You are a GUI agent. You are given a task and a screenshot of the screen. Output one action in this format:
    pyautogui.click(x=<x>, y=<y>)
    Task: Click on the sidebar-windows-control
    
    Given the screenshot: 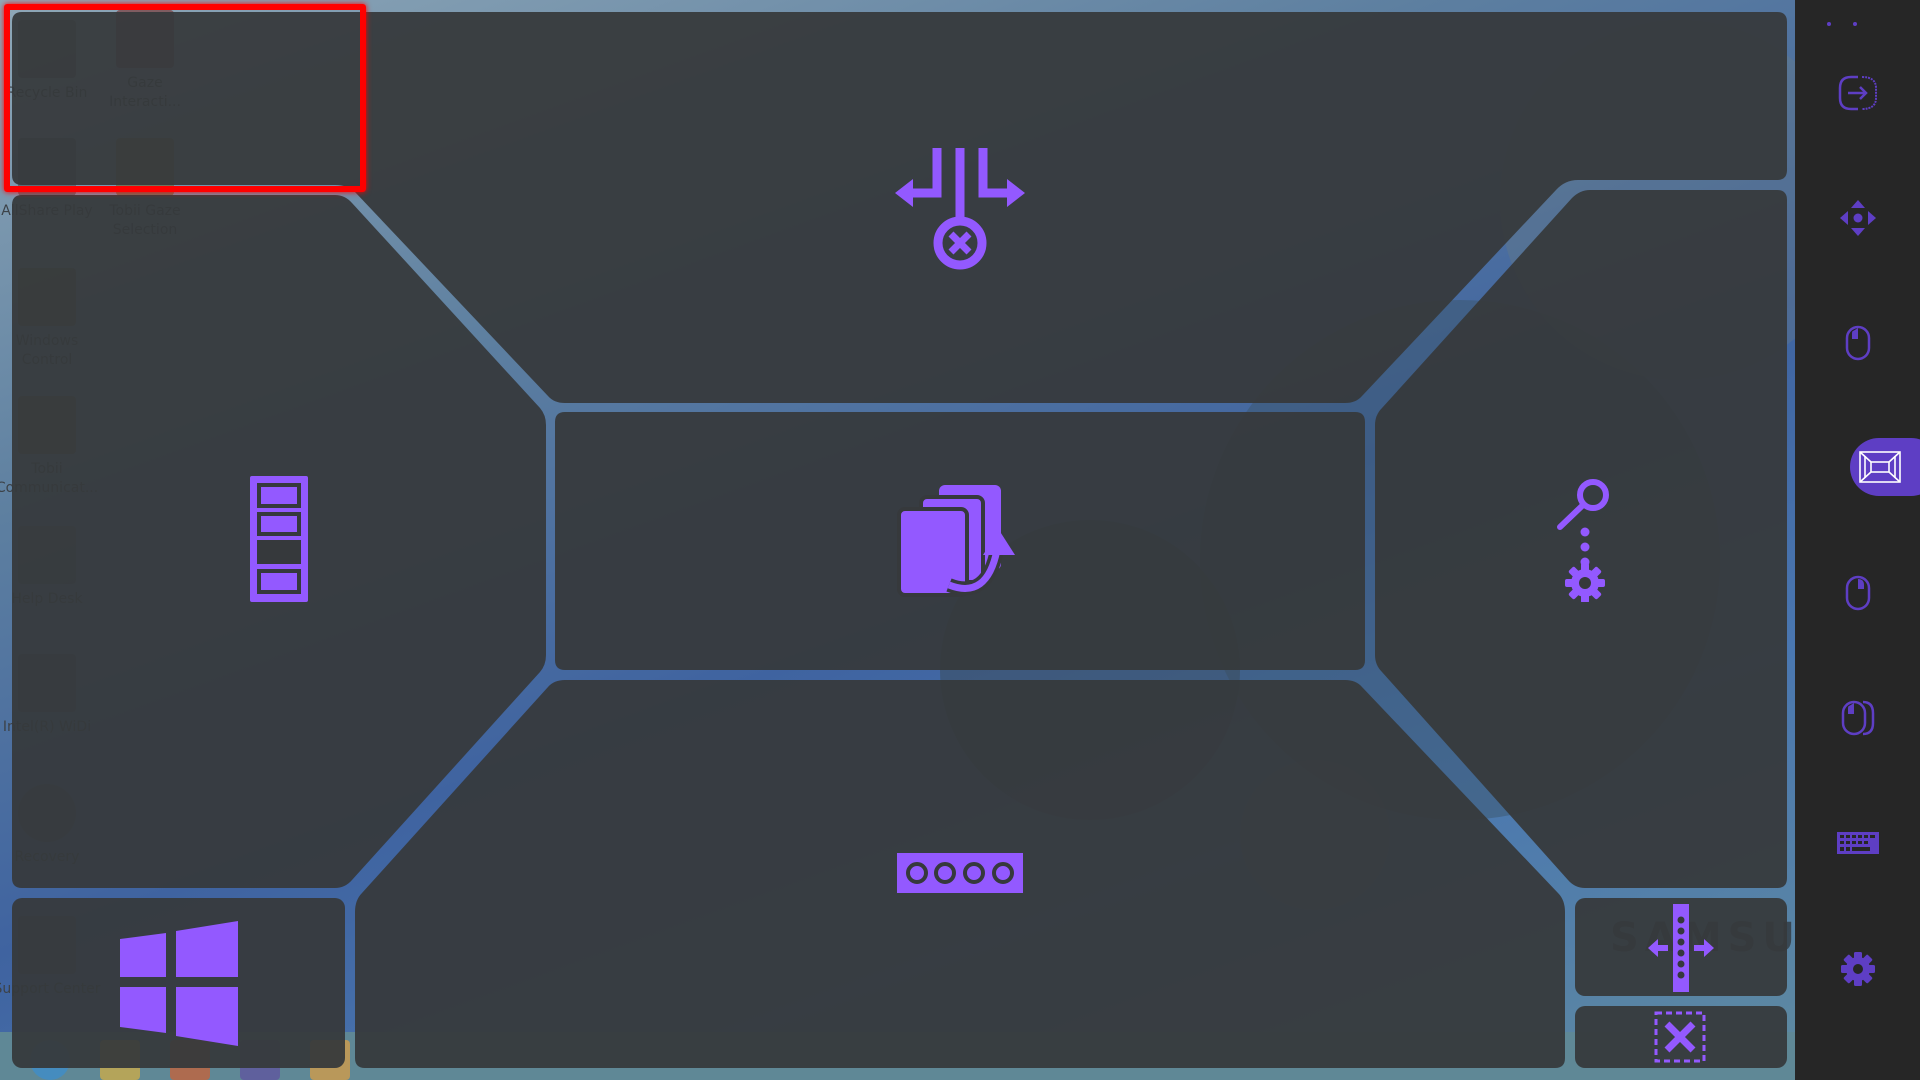 What is the action you would take?
    pyautogui.click(x=1857, y=467)
    